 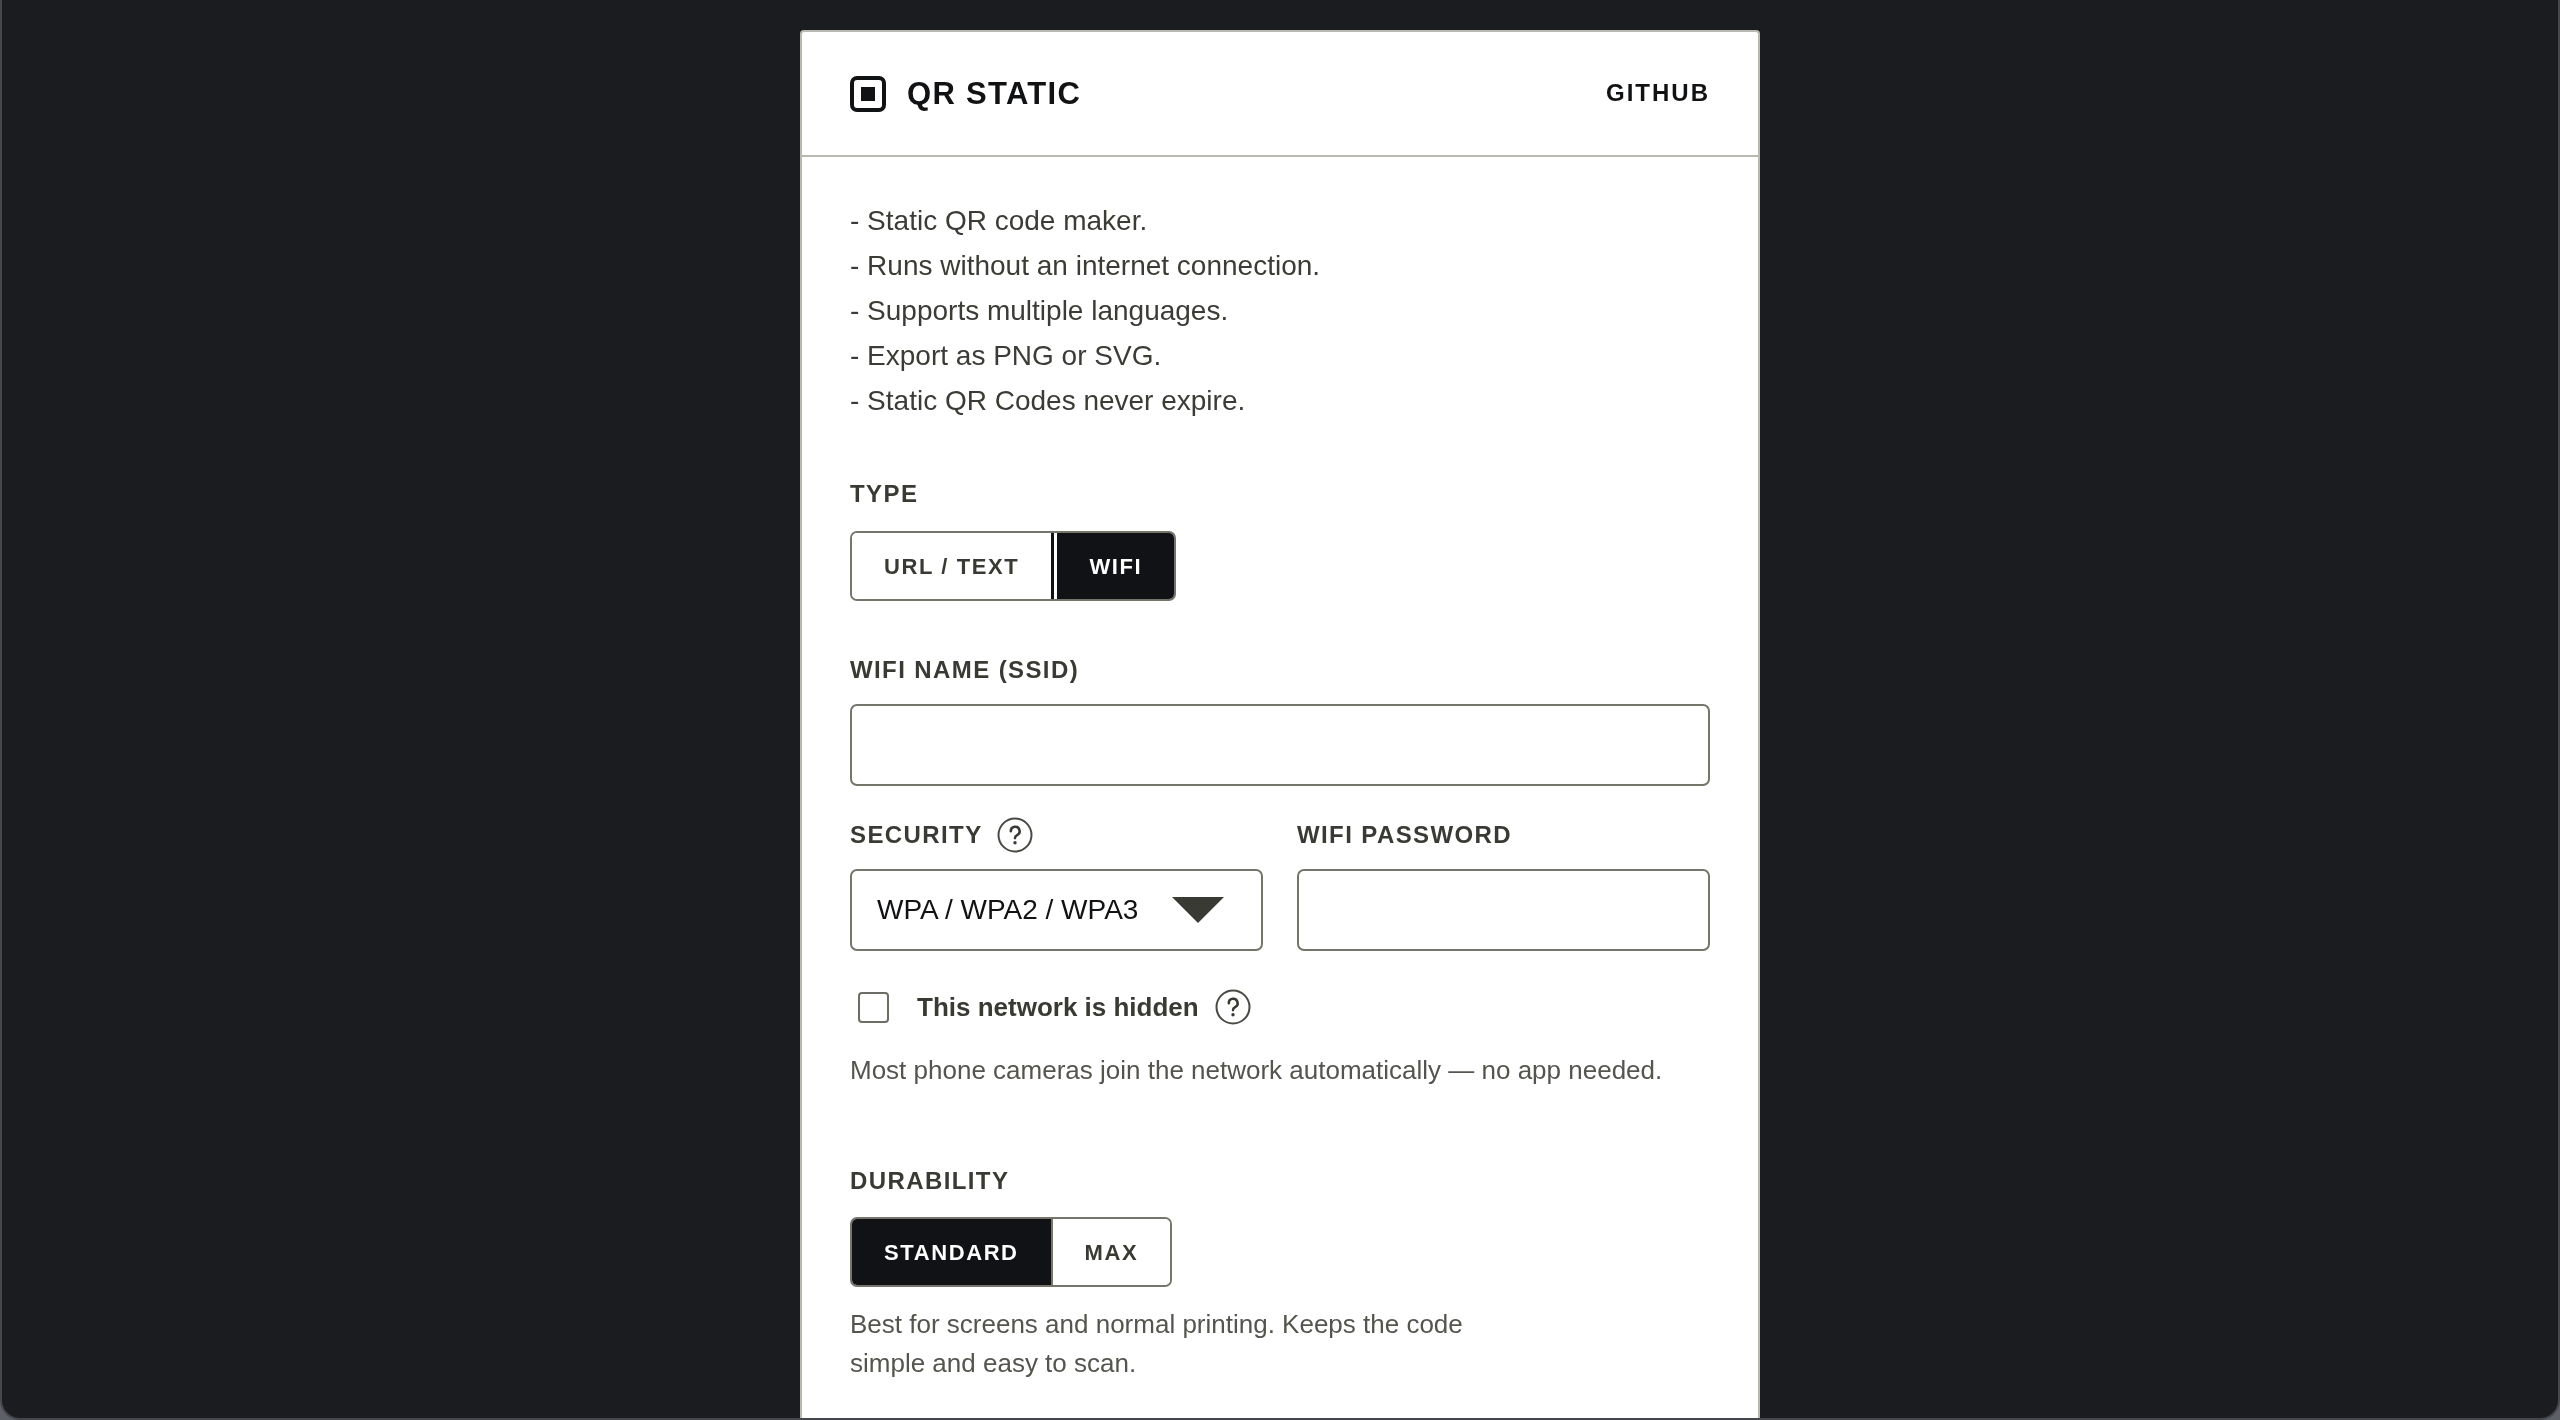 What do you see at coordinates (1086, 266) in the screenshot?
I see `feature-line: - Runs without an internet connection.` at bounding box center [1086, 266].